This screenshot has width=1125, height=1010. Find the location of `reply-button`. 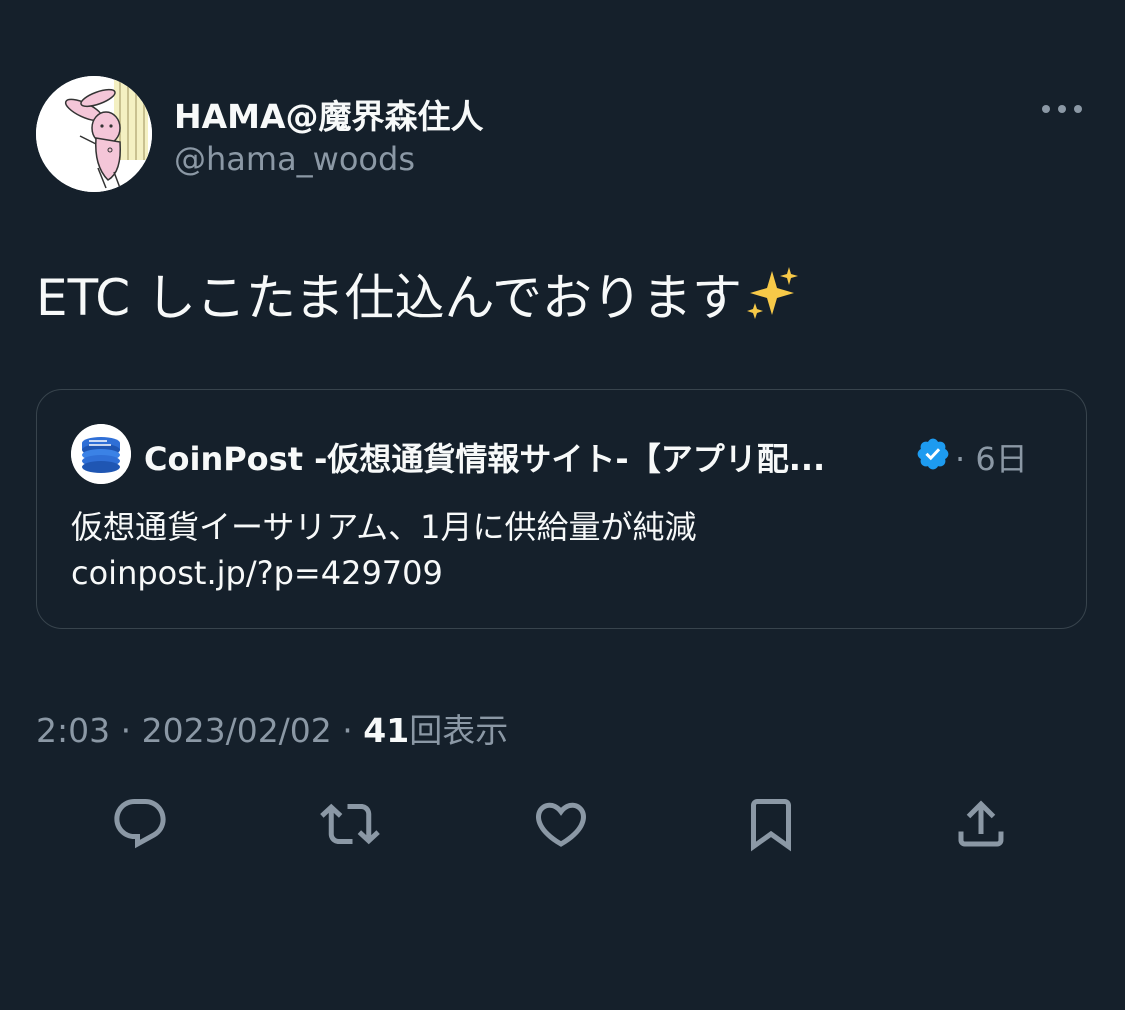

reply-button is located at coordinates (140, 824).